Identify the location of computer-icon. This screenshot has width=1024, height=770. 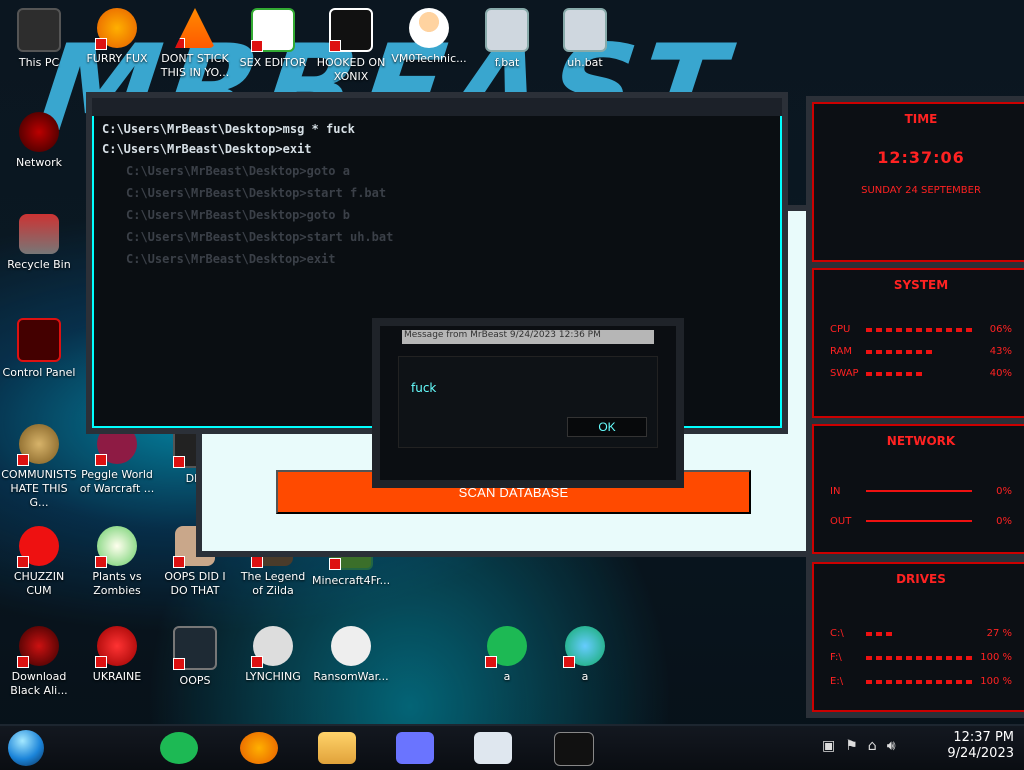
(39, 30).